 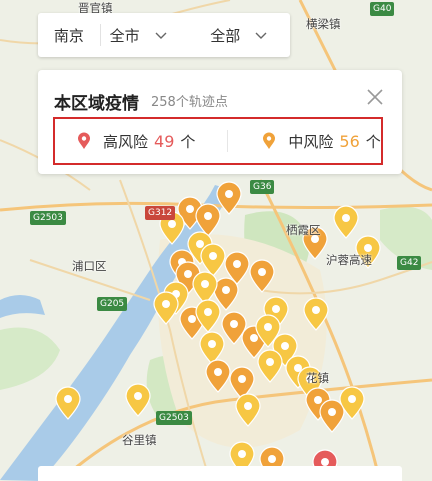 What do you see at coordinates (174, 418) in the screenshot?
I see `road-shield-g2503-south: G2503` at bounding box center [174, 418].